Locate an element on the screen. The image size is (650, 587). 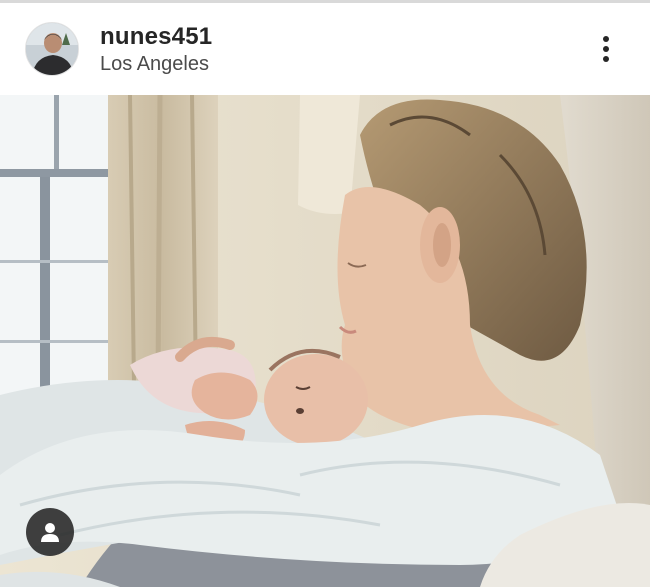
location-link: Los Angeles is located at coordinates (154, 64).